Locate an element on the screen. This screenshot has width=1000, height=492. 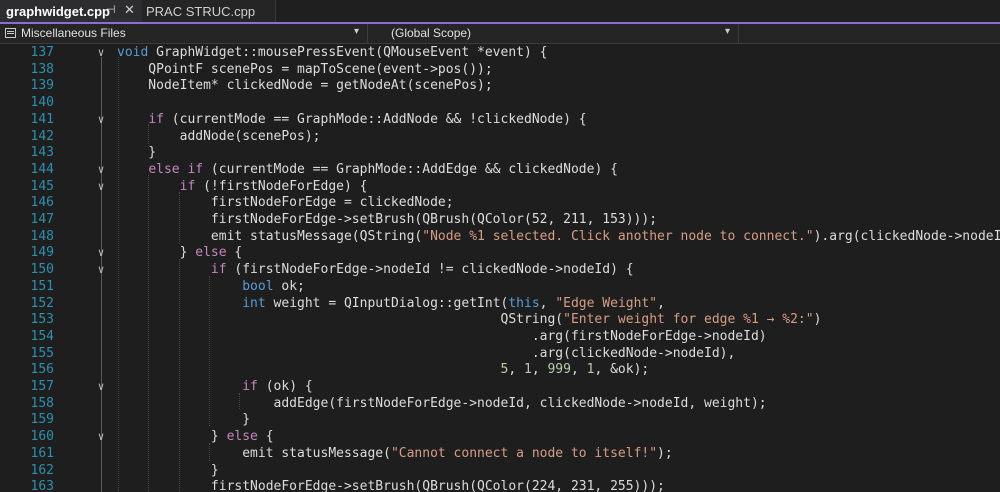
line-number: 161 is located at coordinates (42, 453).